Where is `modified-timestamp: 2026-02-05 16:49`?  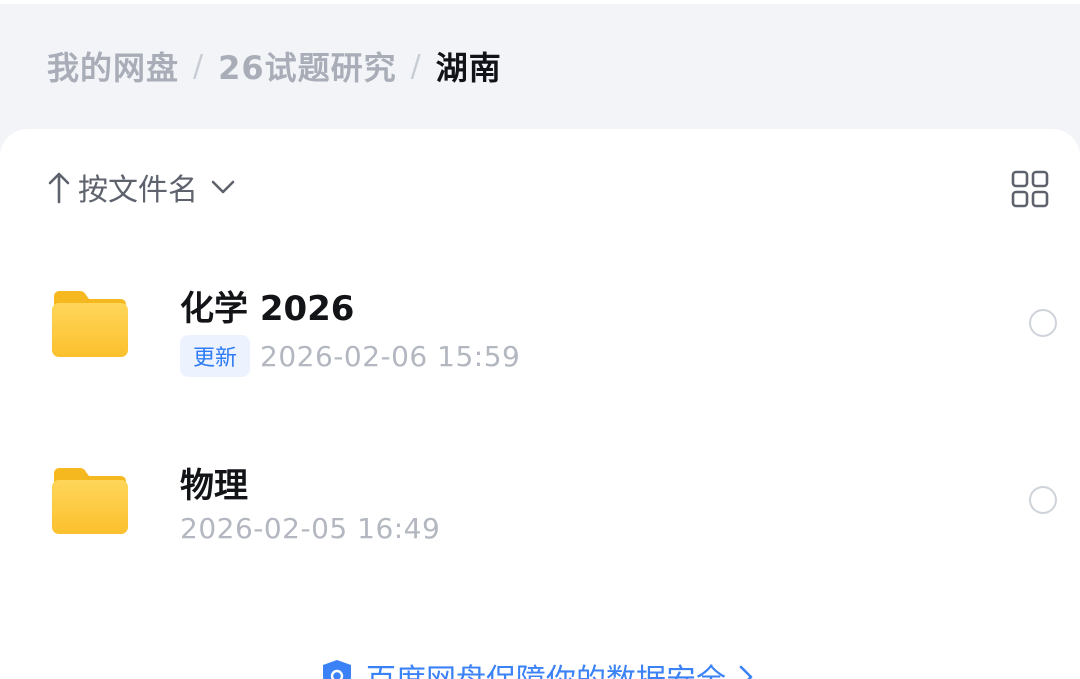 modified-timestamp: 2026-02-05 16:49 is located at coordinates (310, 528).